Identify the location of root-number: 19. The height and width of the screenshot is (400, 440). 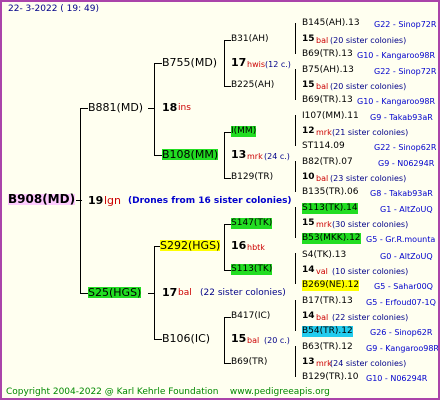
(96, 200).